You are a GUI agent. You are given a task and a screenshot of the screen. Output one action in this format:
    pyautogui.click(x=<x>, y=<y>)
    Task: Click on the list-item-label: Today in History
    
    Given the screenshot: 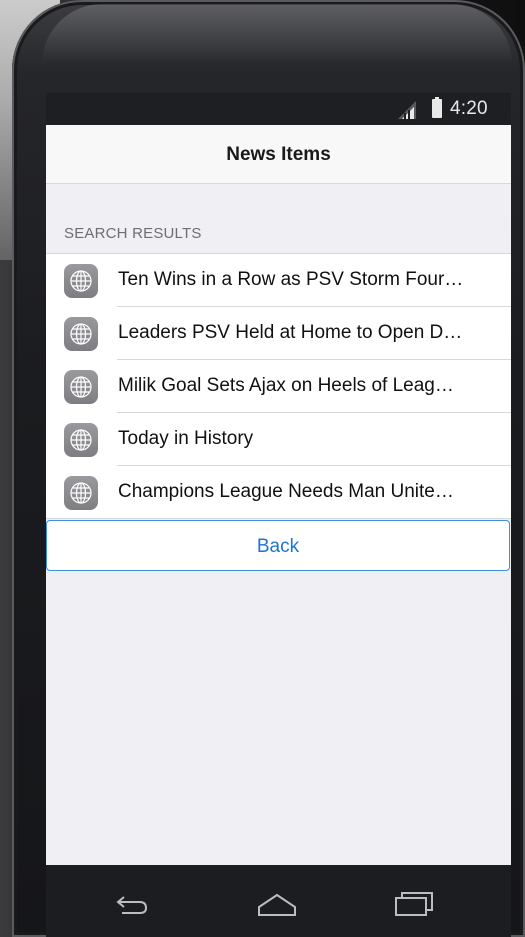 What is the action you would take?
    pyautogui.click(x=186, y=438)
    